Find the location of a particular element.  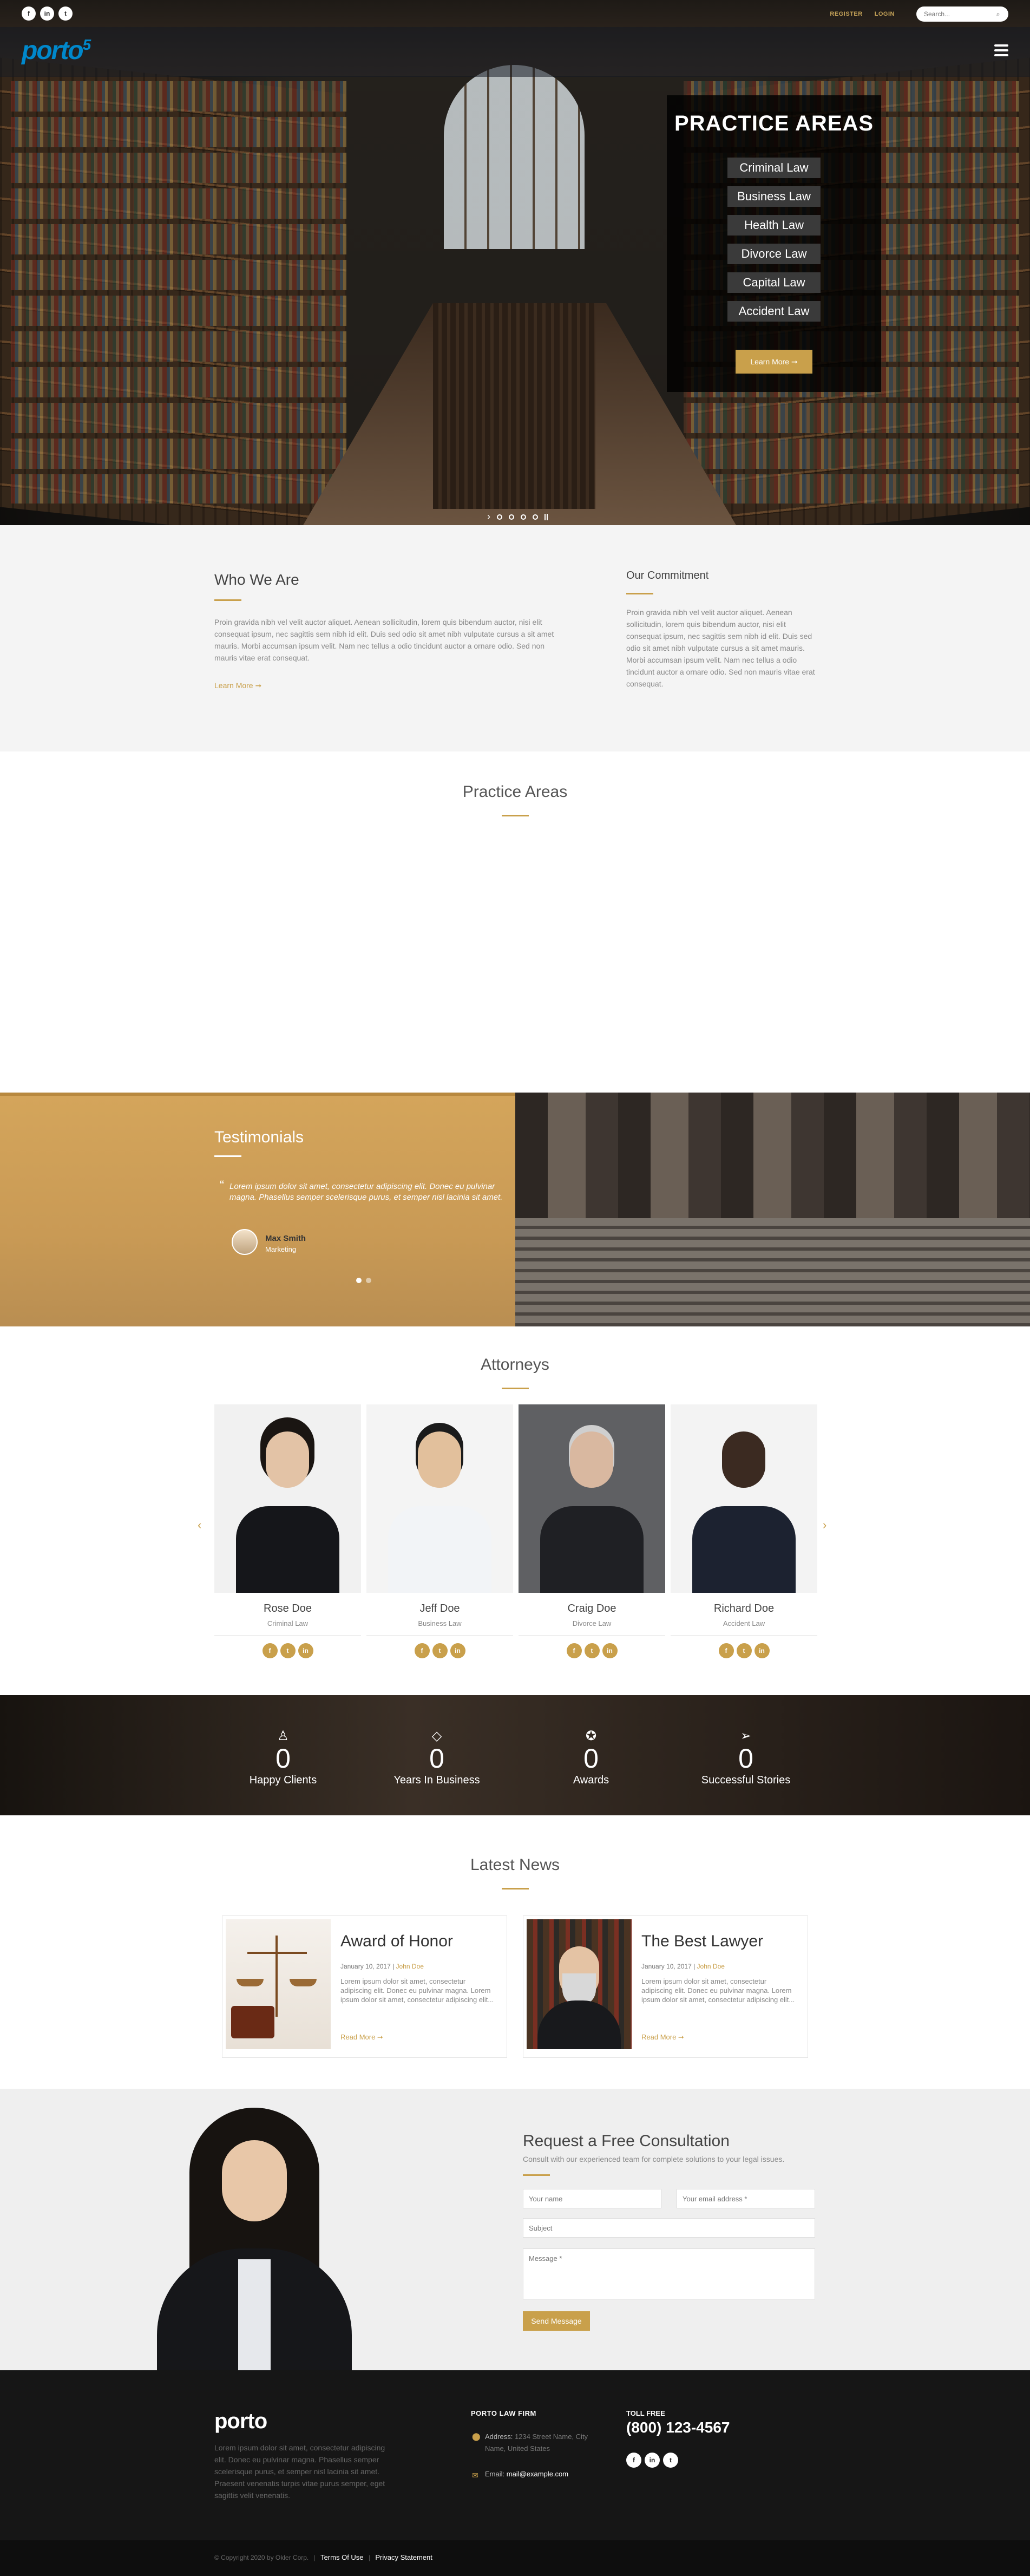

terms-link: Terms Of Use is located at coordinates (341, 2557).